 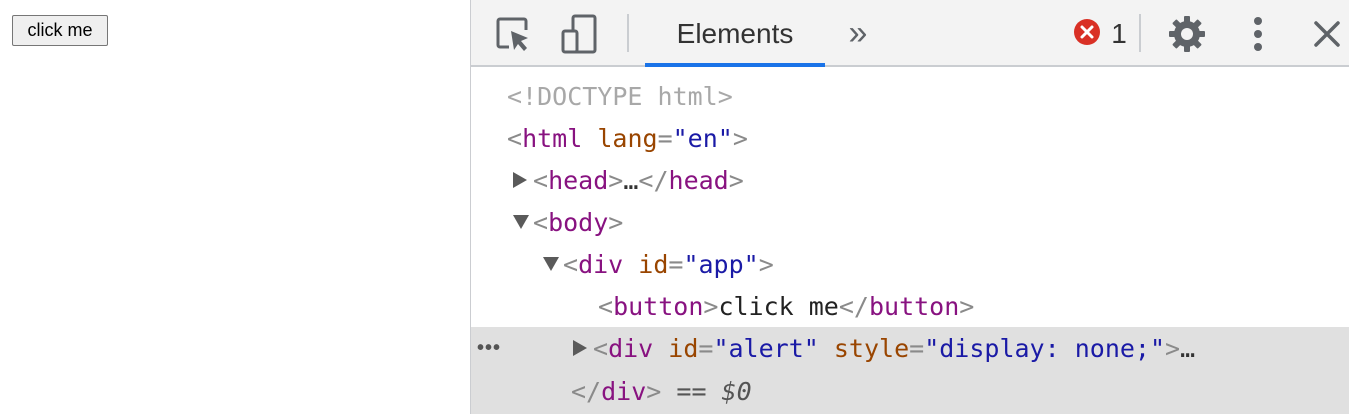 I want to click on selected-node-marker: == $0, so click(x=714, y=391).